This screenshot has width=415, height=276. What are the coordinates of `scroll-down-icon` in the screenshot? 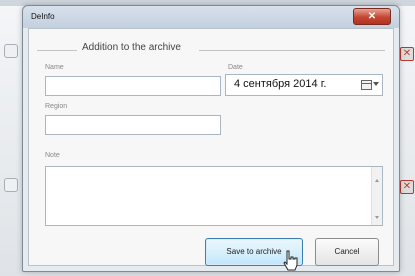 It's located at (377, 217).